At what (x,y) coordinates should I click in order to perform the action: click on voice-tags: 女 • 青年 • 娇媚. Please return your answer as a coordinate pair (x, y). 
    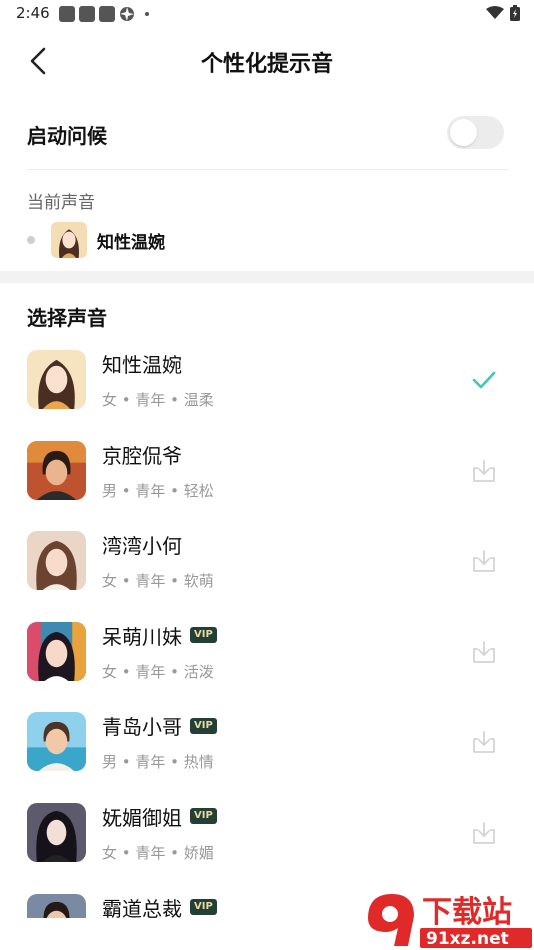
    Looking at the image, I should click on (158, 852).